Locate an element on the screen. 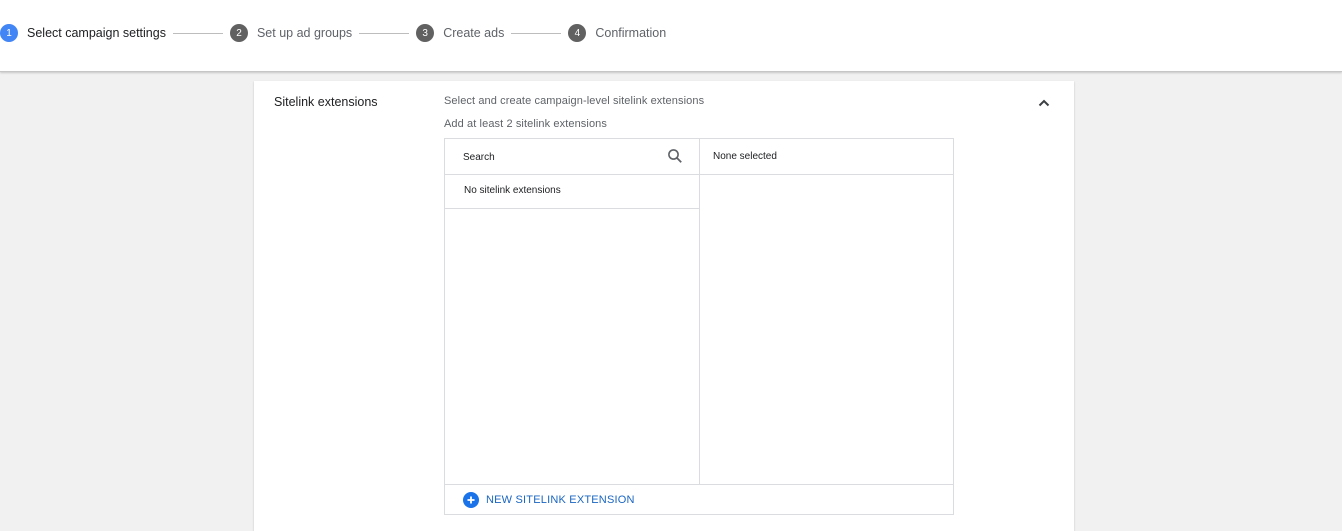 This screenshot has height=531, width=1342. picker-footer: NEW SITELINK EXTENSION is located at coordinates (699, 499).